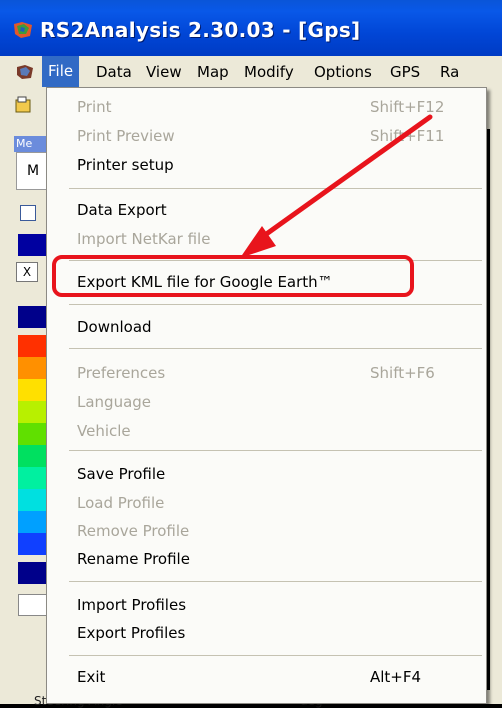 The height and width of the screenshot is (708, 502). What do you see at coordinates (496, 395) in the screenshot?
I see `right-panel` at bounding box center [496, 395].